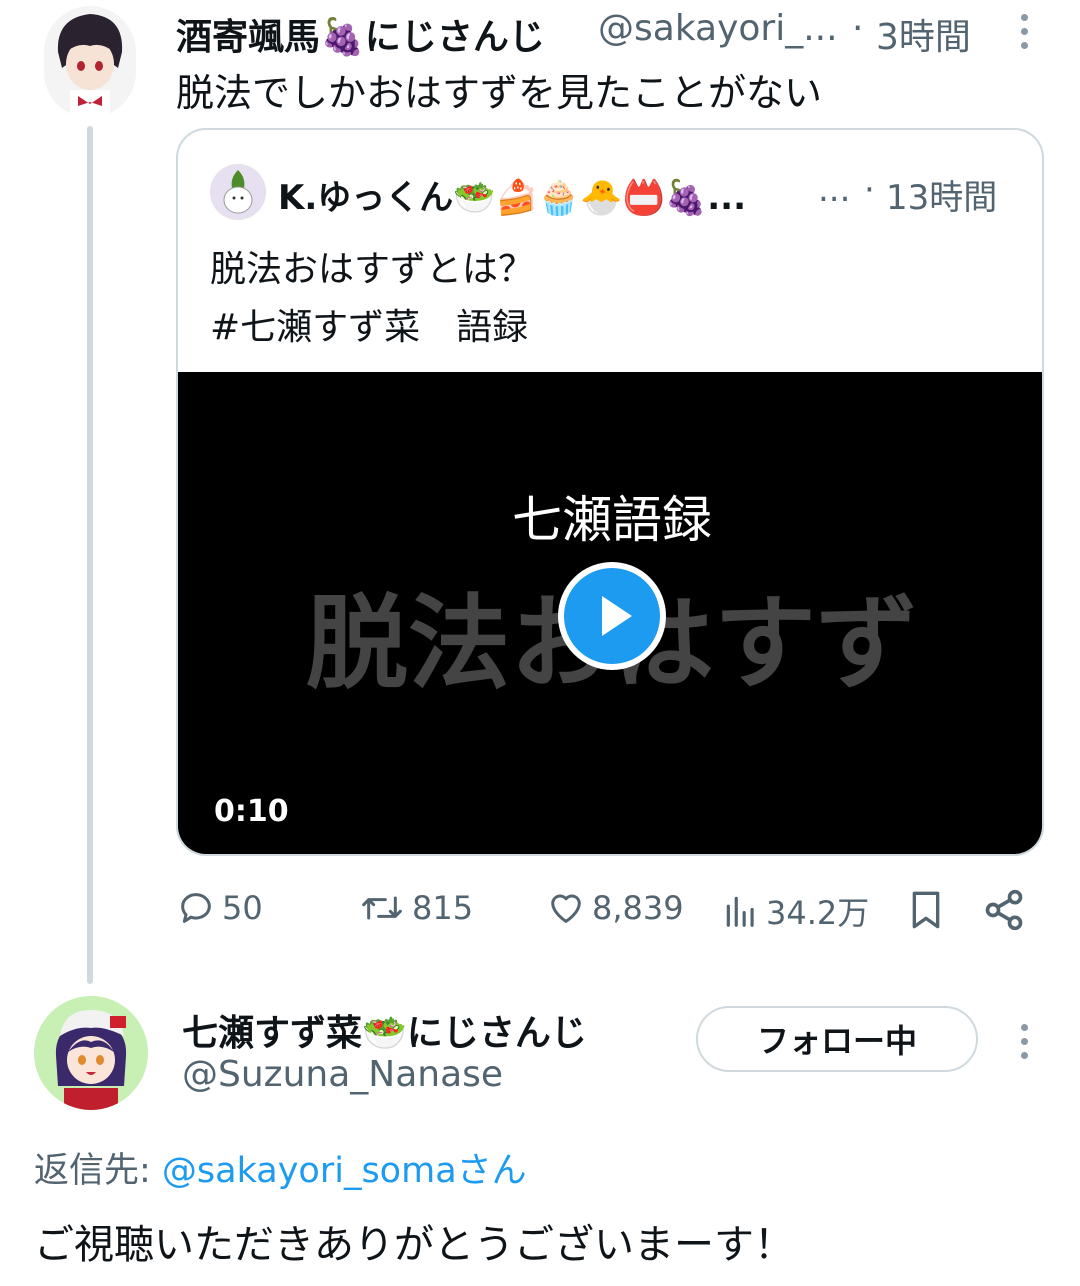 The width and height of the screenshot is (1080, 1286). Describe the element at coordinates (90, 555) in the screenshot. I see `thread-line` at that location.